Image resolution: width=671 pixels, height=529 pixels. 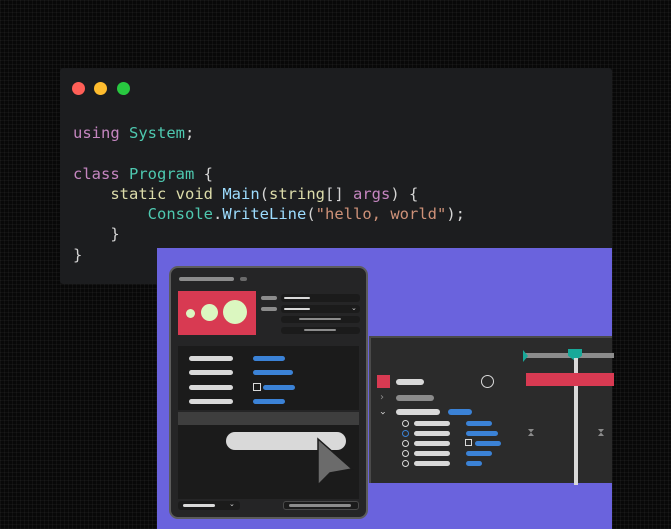 What do you see at coordinates (460, 412) in the screenshot?
I see `group-value-bar` at bounding box center [460, 412].